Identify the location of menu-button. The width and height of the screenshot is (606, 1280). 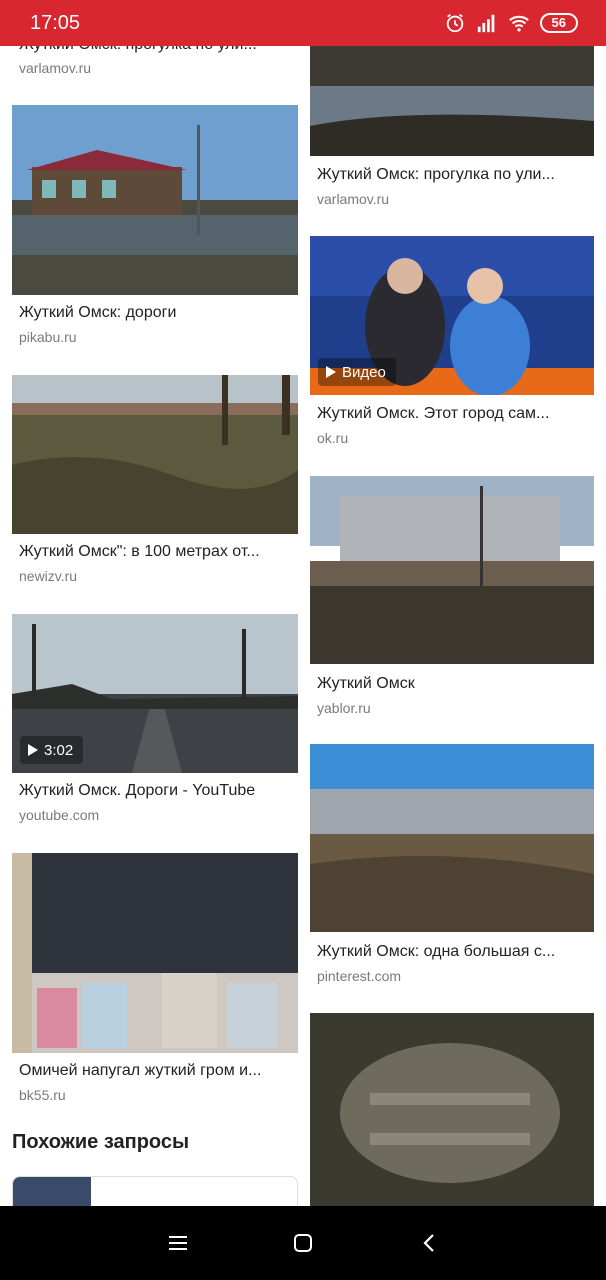
(178, 1243).